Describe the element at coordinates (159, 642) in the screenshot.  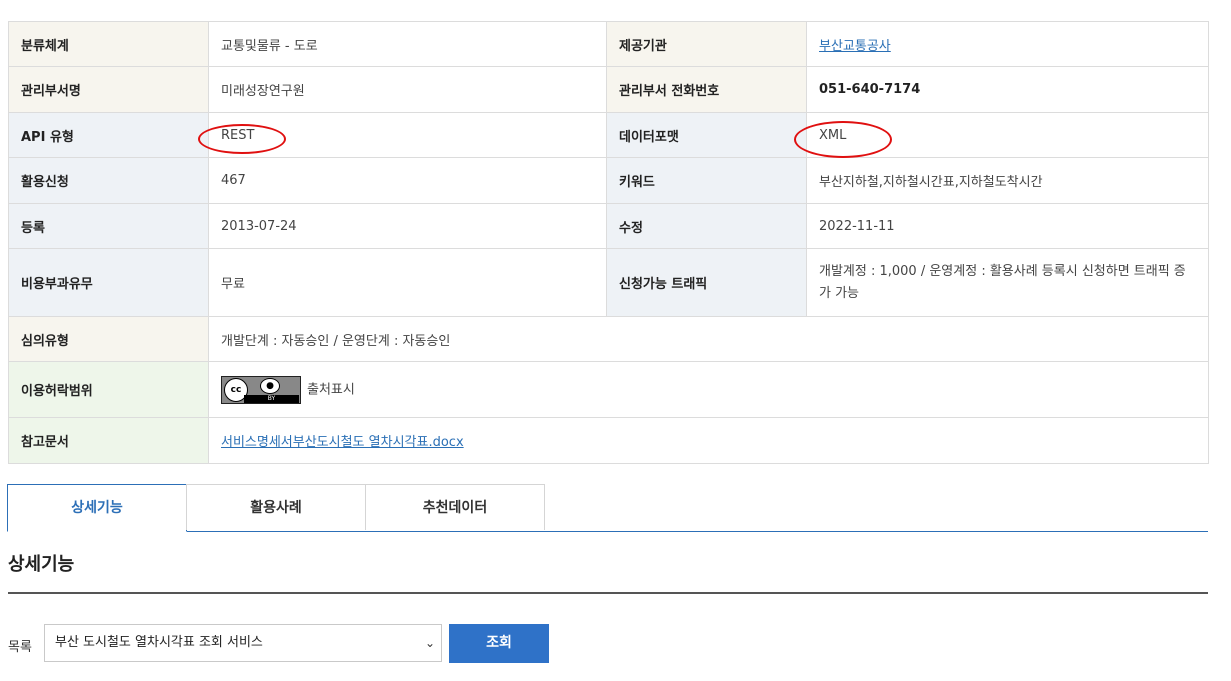
I see `service-select-value: 부산 도시철도 열차시각표 조회 서비스` at that location.